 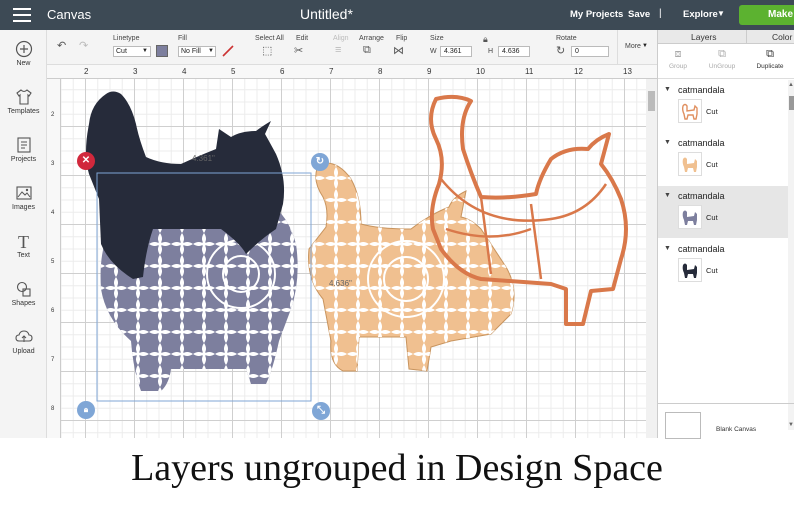 What do you see at coordinates (560, 50) in the screenshot?
I see `rotate-icon: ↻` at bounding box center [560, 50].